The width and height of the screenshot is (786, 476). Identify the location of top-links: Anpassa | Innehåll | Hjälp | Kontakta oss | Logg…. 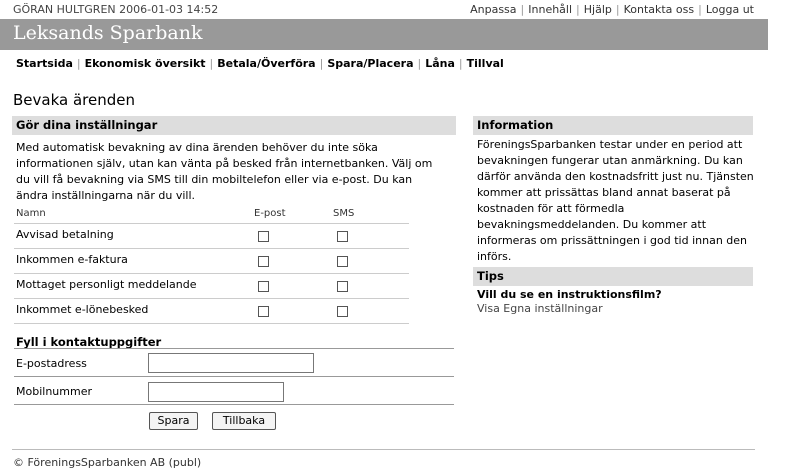
(612, 9).